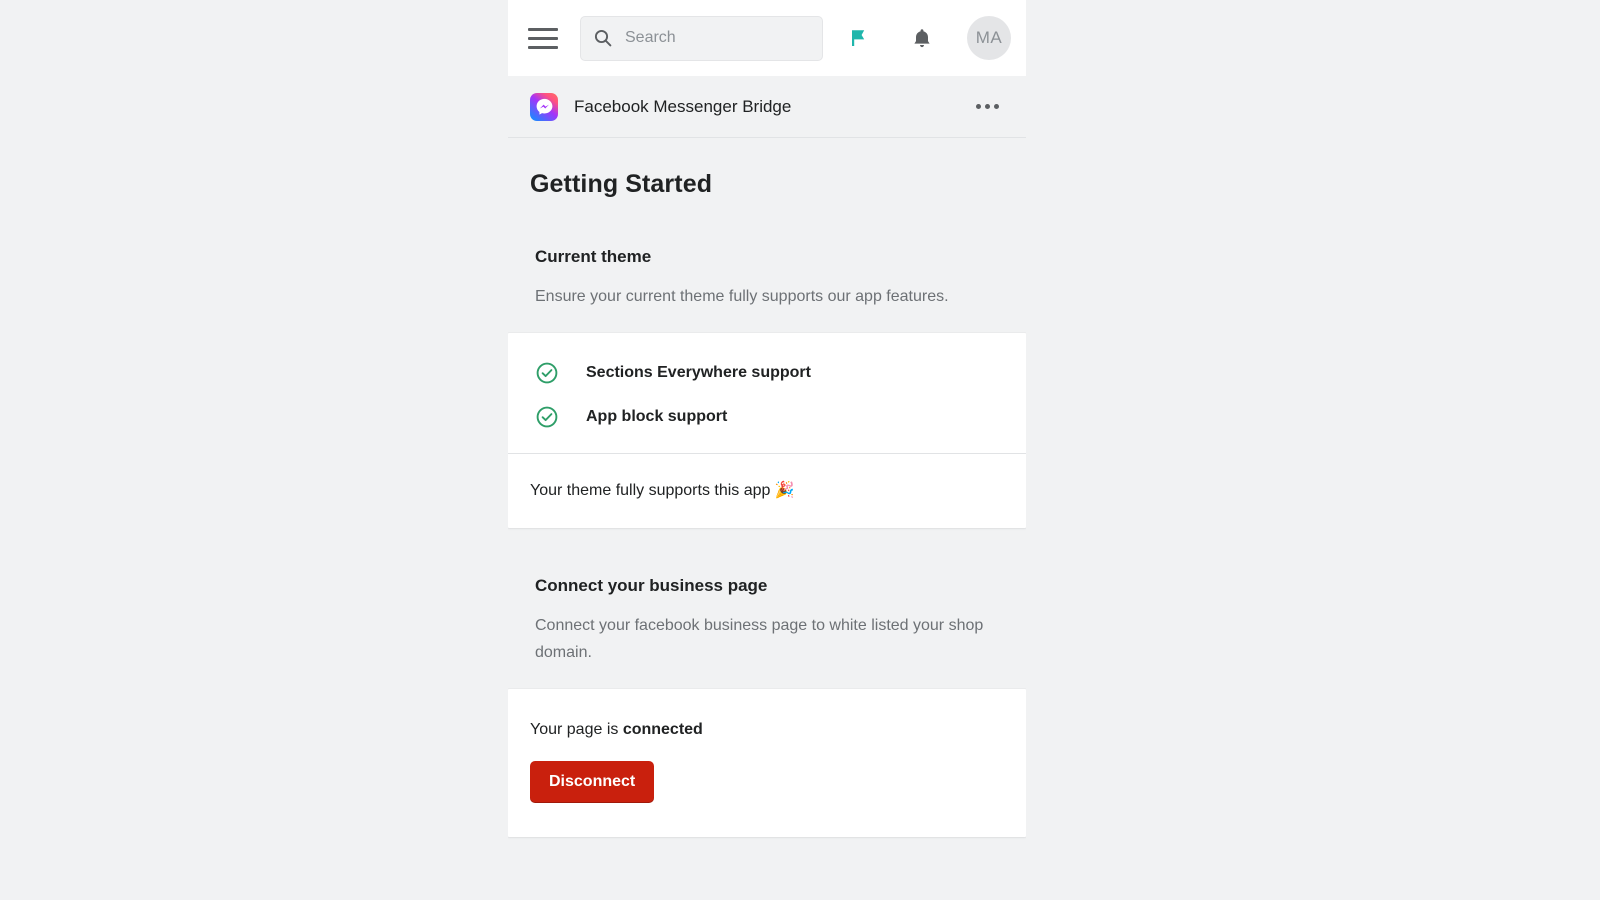  I want to click on app-title-bar: Facebook Messenger Bridge, so click(767, 107).